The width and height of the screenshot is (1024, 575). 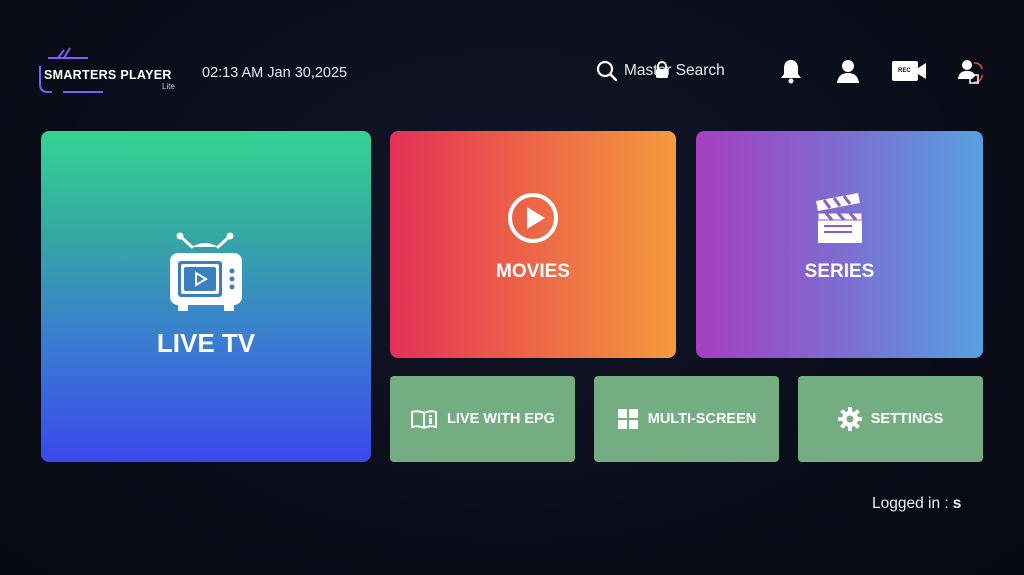 What do you see at coordinates (275, 73) in the screenshot?
I see `date-time: 02:13 AM Jan 30,2025` at bounding box center [275, 73].